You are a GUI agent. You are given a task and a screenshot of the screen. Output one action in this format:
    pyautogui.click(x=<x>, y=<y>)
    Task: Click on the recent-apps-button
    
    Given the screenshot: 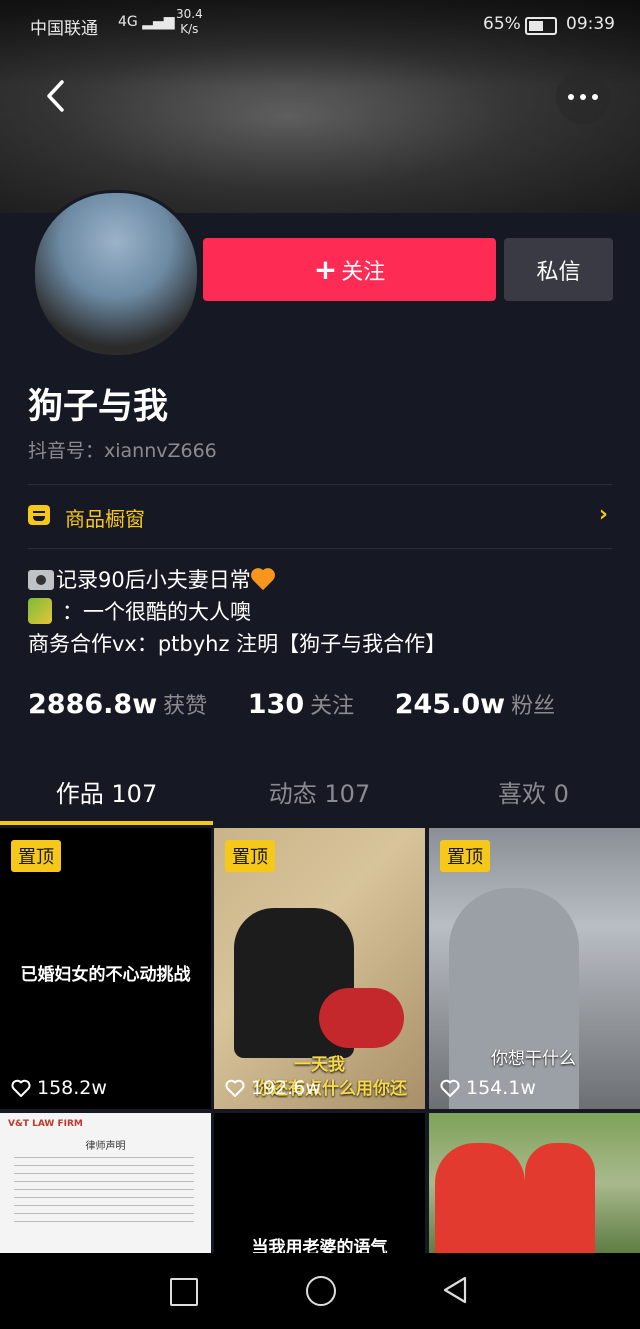 What is the action you would take?
    pyautogui.click(x=184, y=1292)
    